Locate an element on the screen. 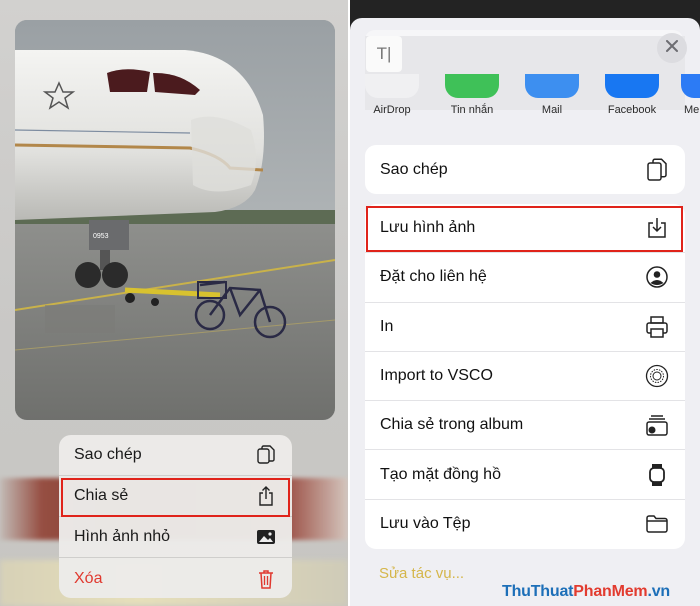 The width and height of the screenshot is (700, 606). action-label: Đặt cho liên hệ is located at coordinates (433, 277).